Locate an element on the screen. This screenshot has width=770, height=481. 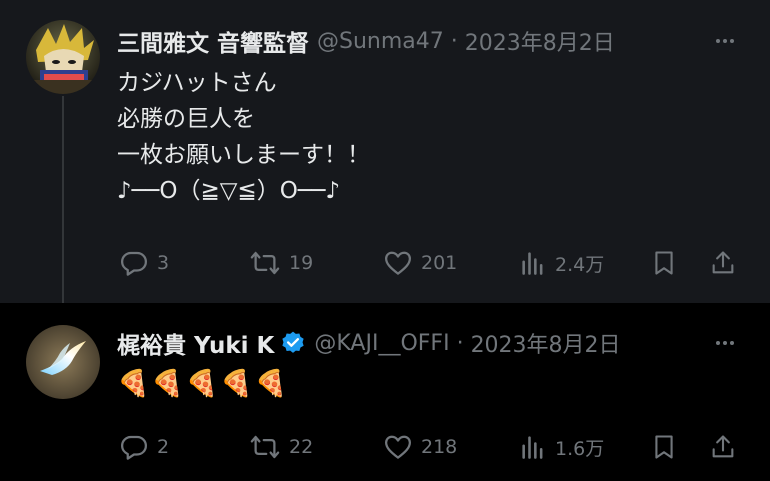
tweet-text: カジハットさん 必勝の巨人を 一枚お願いしまーす！！ ♪──O（≧▽≦）O──♪ is located at coordinates (243, 137).